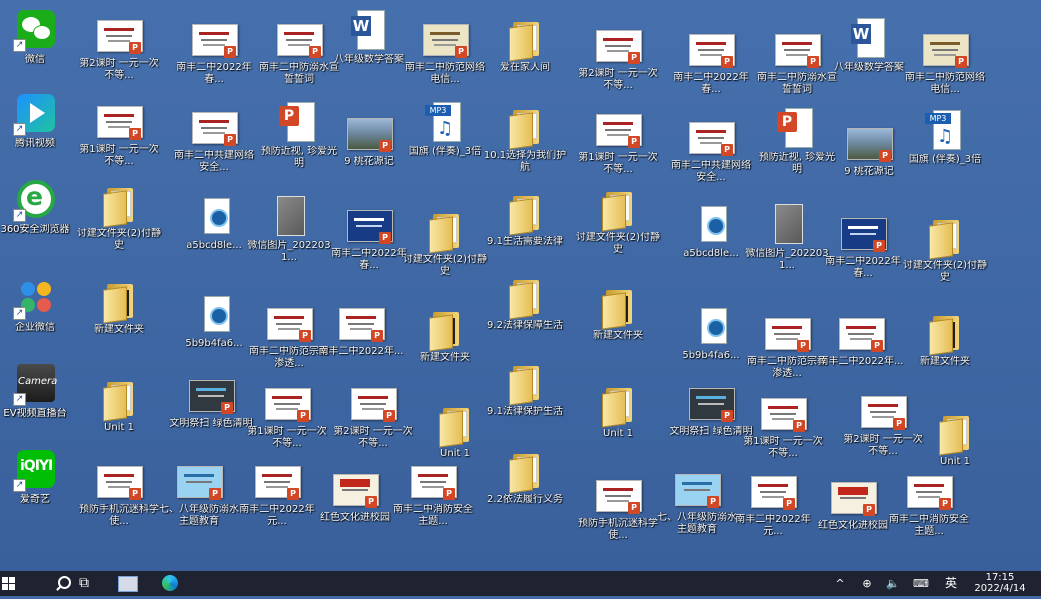 This screenshot has height=599, width=1041. Describe the element at coordinates (39, 50) in the screenshot. I see `desktop-shortcut-0: ↗ 微信` at that location.